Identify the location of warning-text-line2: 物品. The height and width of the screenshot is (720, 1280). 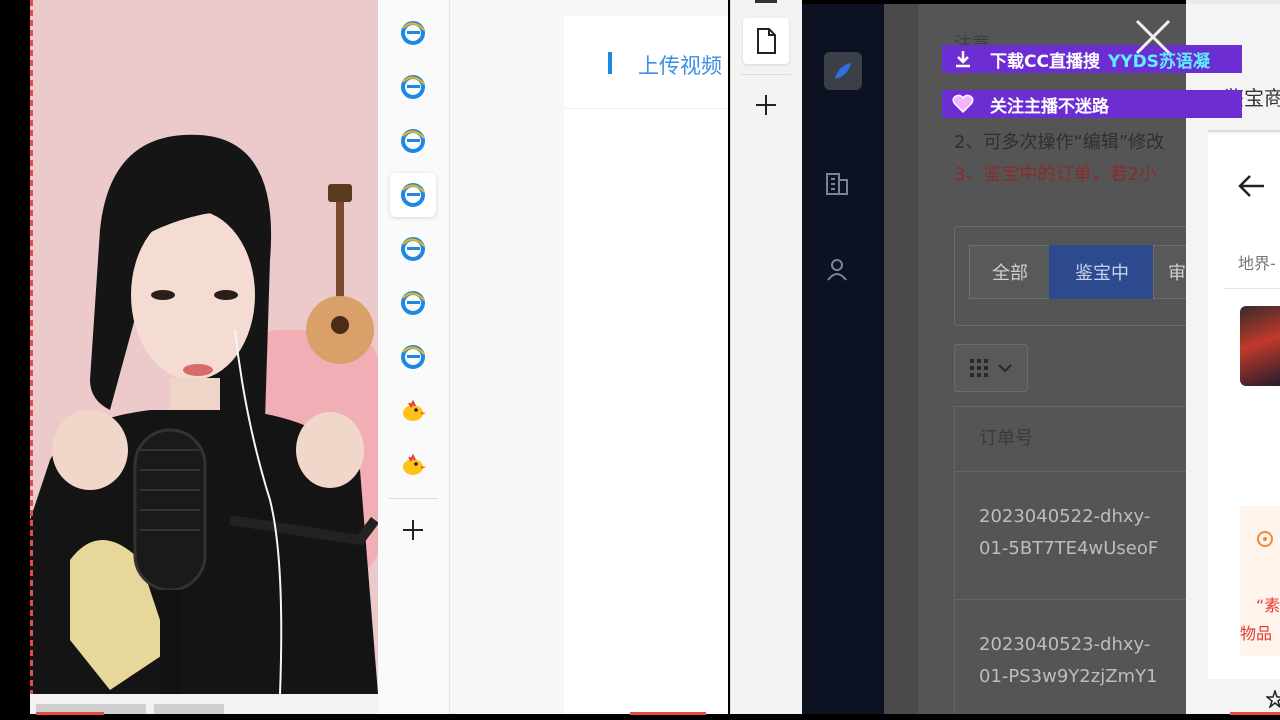
(1256, 633).